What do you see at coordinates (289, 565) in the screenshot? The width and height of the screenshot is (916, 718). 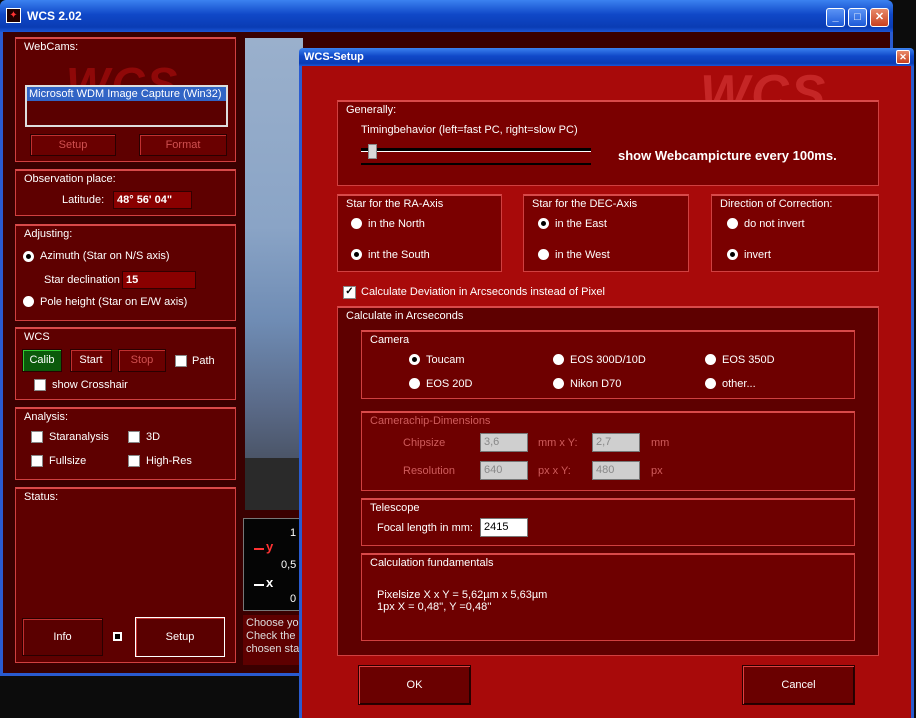 I see `y-tick-05: 0,5` at bounding box center [289, 565].